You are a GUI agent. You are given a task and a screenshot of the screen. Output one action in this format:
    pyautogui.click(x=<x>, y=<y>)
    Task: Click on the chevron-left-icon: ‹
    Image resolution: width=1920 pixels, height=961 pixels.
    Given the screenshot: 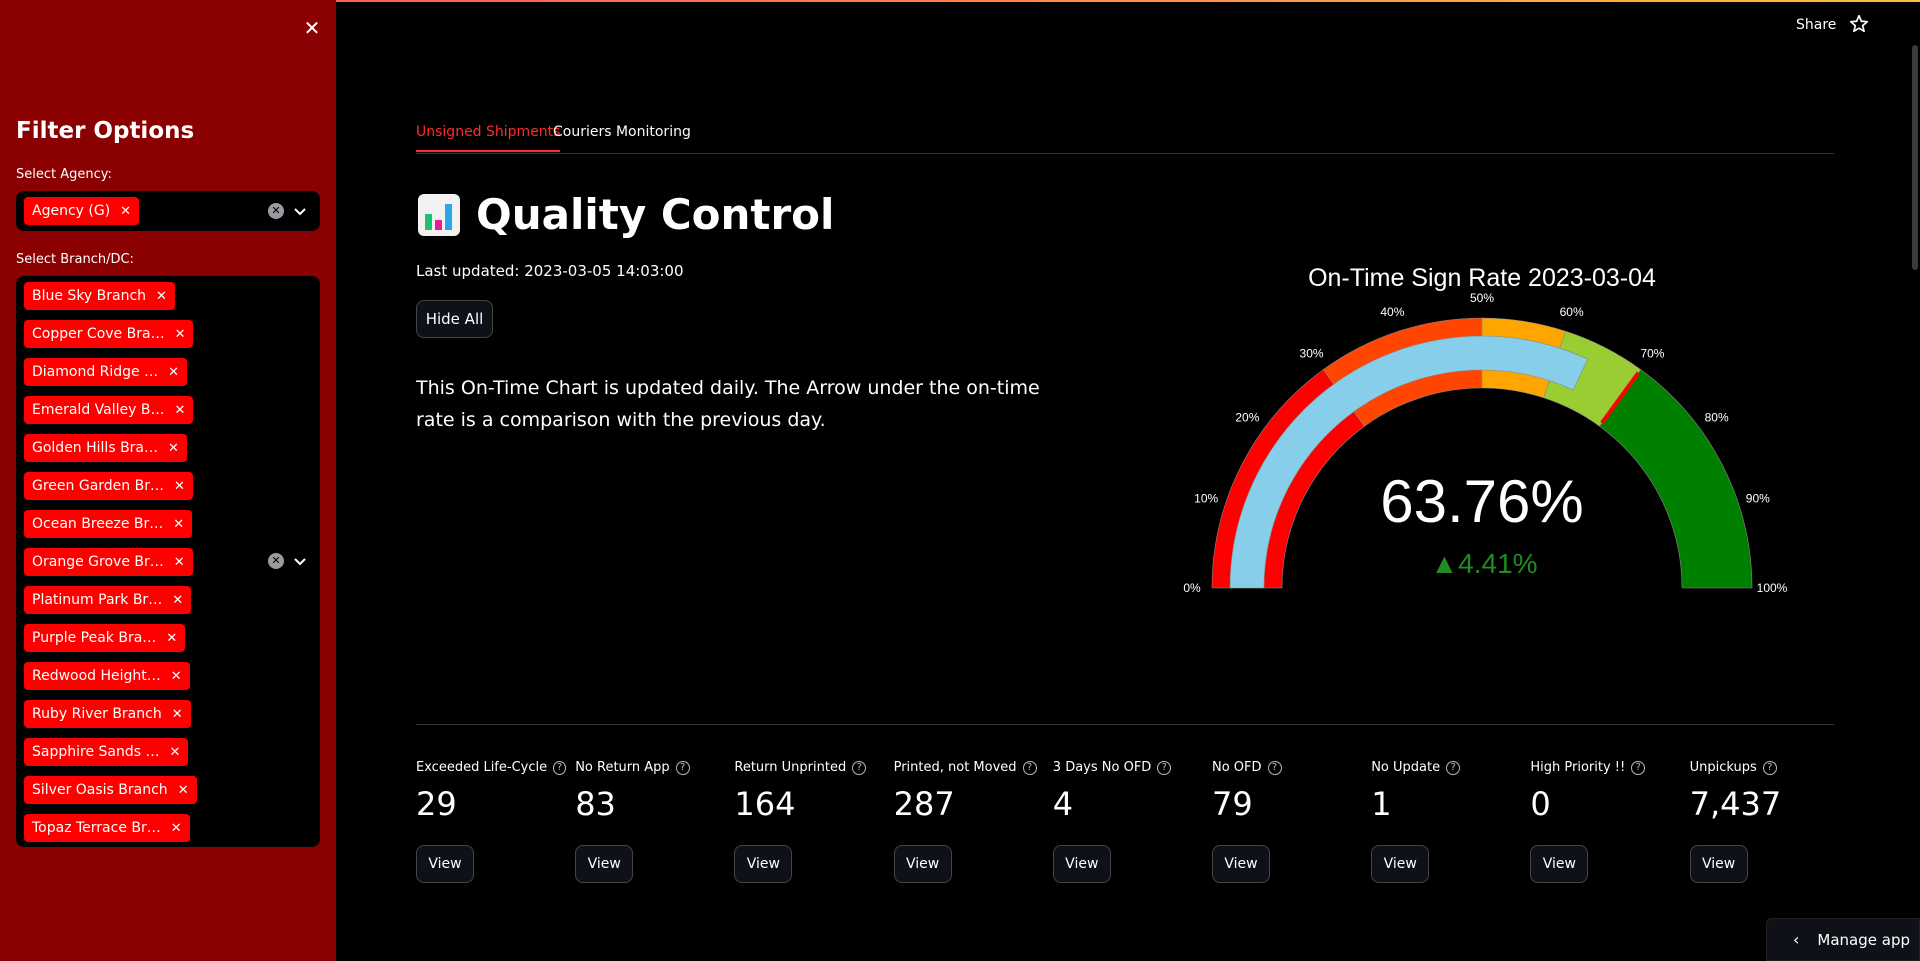 What is the action you would take?
    pyautogui.click(x=1796, y=939)
    